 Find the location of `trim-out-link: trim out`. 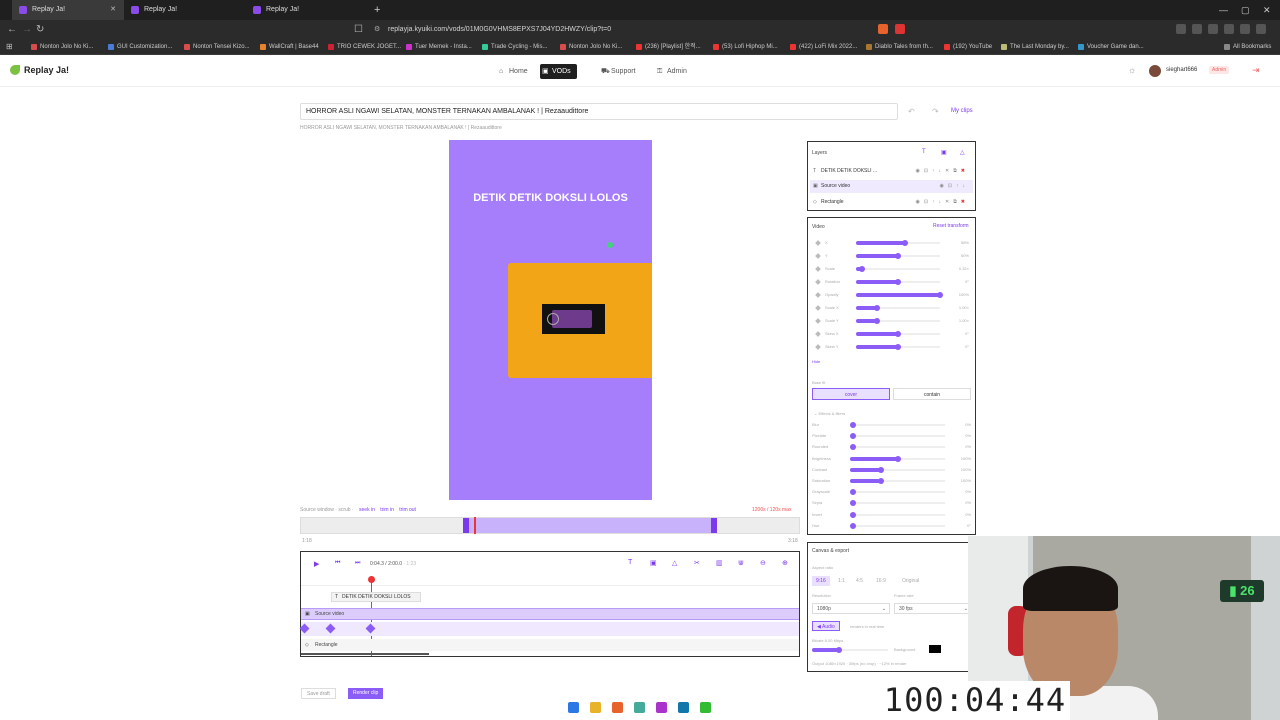

trim-out-link: trim out is located at coordinates (407, 510).